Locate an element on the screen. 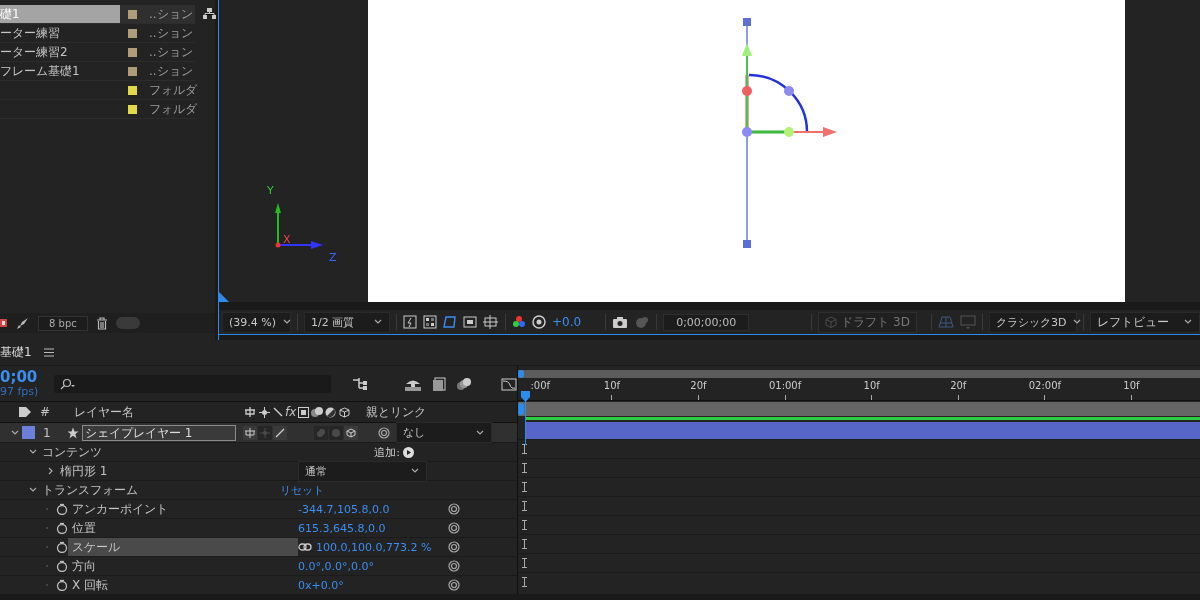 The height and width of the screenshot is (600, 1200). exposure-value: +0.0 is located at coordinates (567, 322).